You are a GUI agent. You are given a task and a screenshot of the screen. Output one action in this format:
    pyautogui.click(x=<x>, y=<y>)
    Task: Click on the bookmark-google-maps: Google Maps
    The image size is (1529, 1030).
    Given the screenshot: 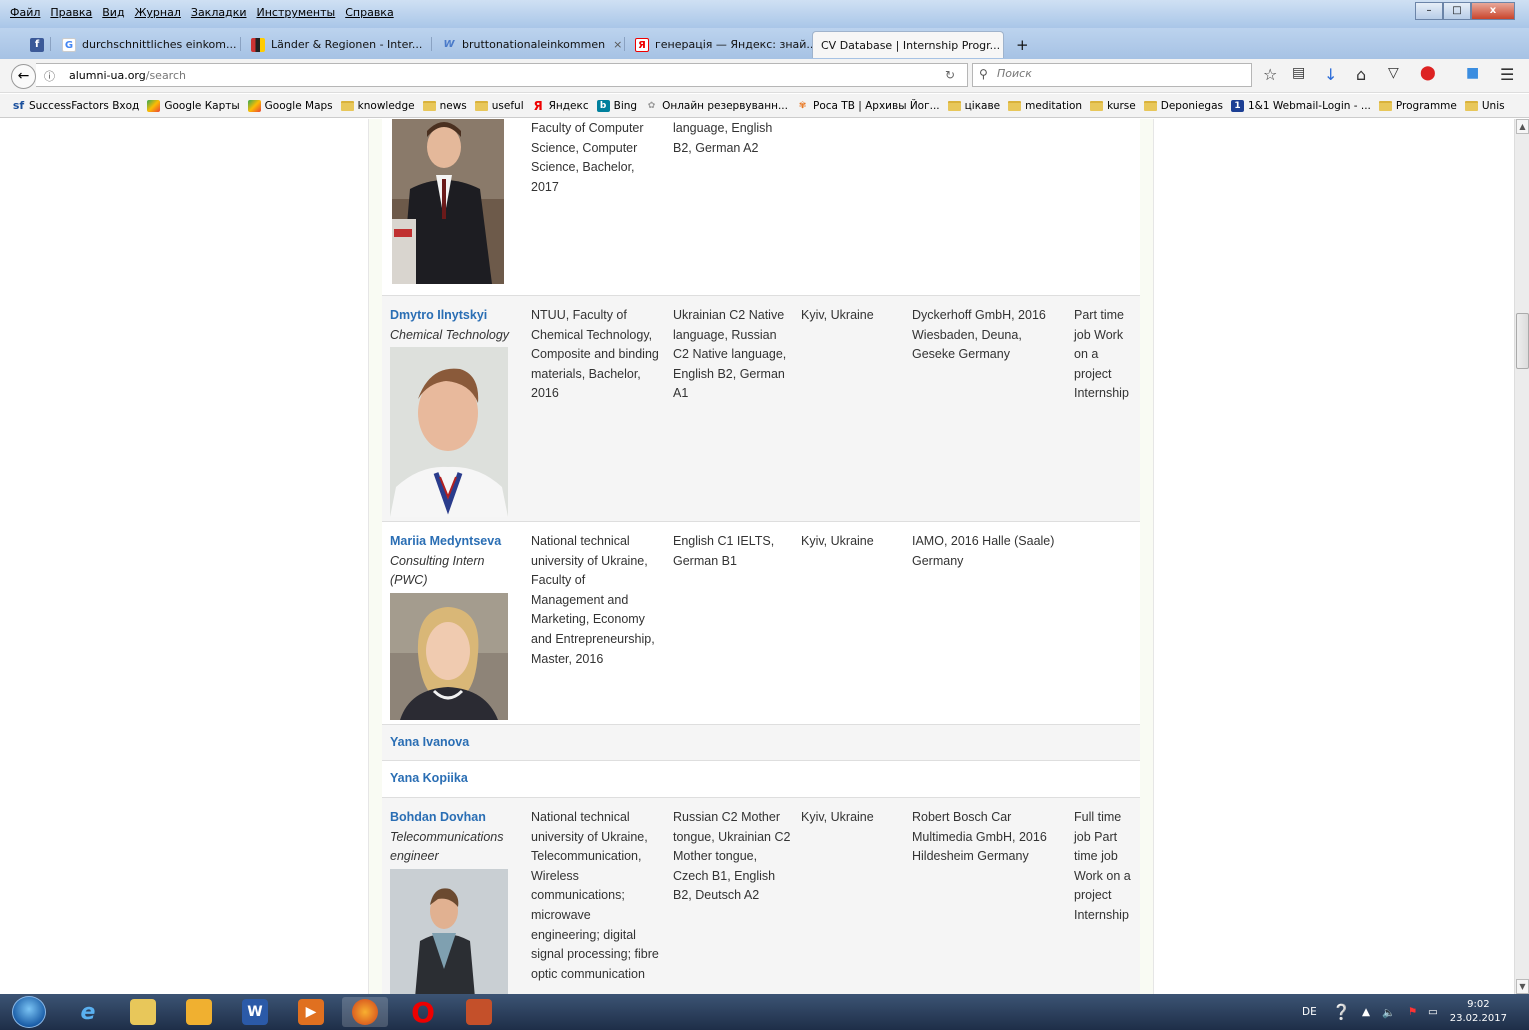 What is the action you would take?
    pyautogui.click(x=290, y=105)
    